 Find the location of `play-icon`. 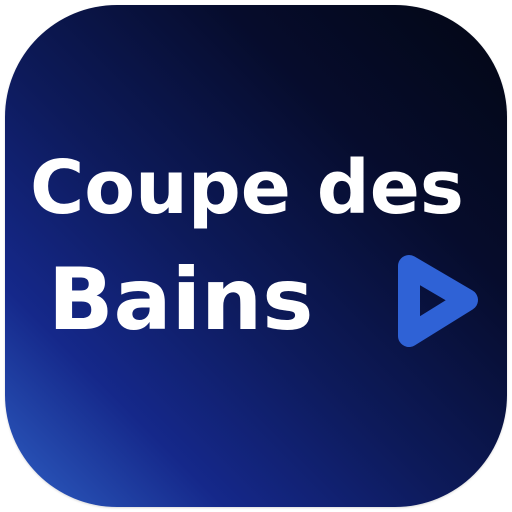

play-icon is located at coordinates (438, 301).